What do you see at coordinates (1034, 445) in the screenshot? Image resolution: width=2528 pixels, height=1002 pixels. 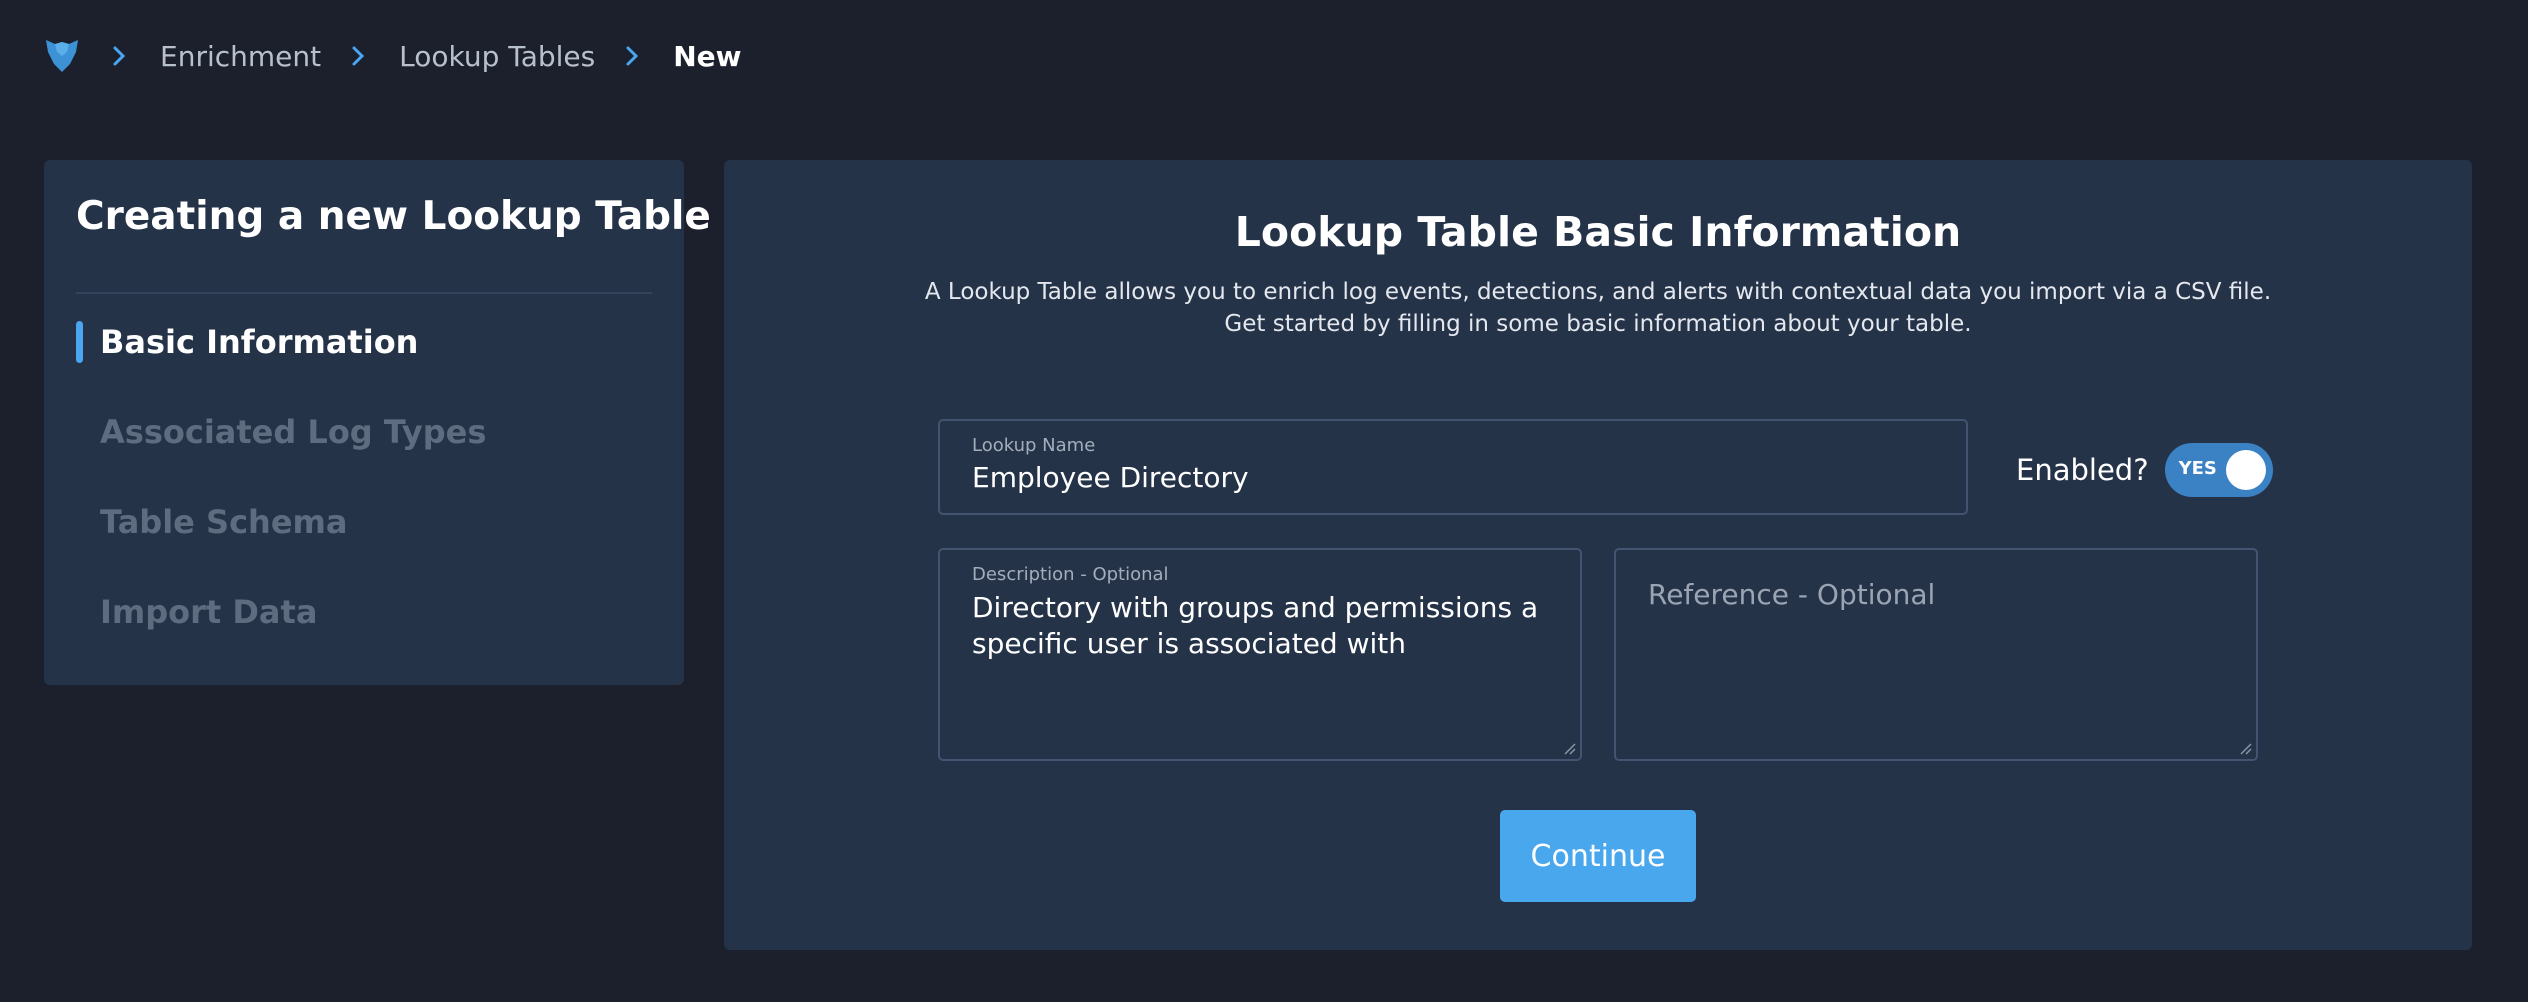 I see `lookup-name-label: Lookup Name` at bounding box center [1034, 445].